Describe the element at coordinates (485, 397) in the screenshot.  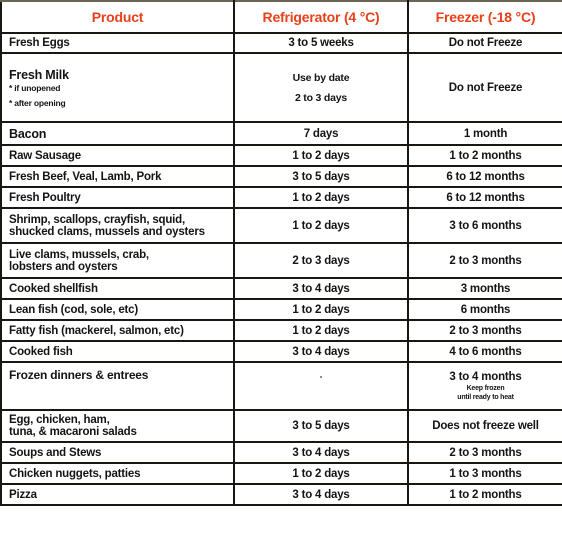
I see `freezer-note: until ready to heat` at that location.